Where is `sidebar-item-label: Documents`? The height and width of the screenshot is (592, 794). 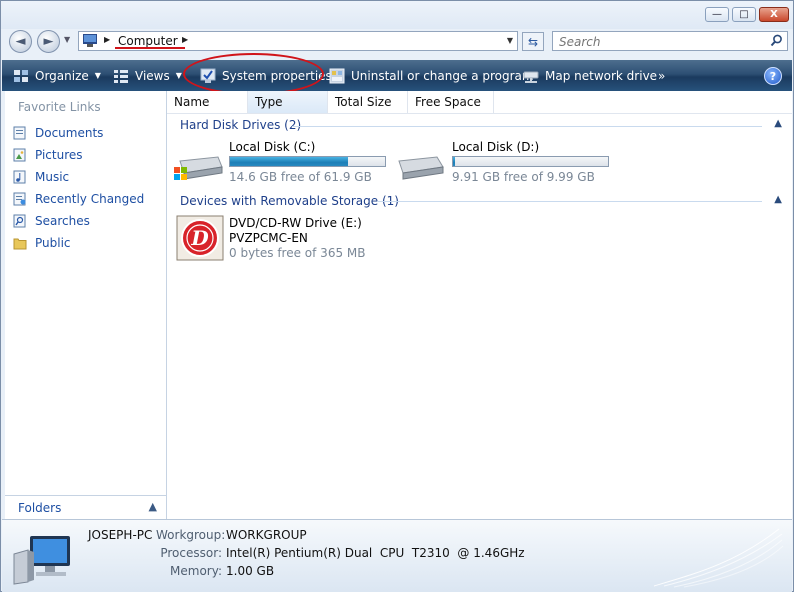
sidebar-item-label: Documents is located at coordinates (69, 133).